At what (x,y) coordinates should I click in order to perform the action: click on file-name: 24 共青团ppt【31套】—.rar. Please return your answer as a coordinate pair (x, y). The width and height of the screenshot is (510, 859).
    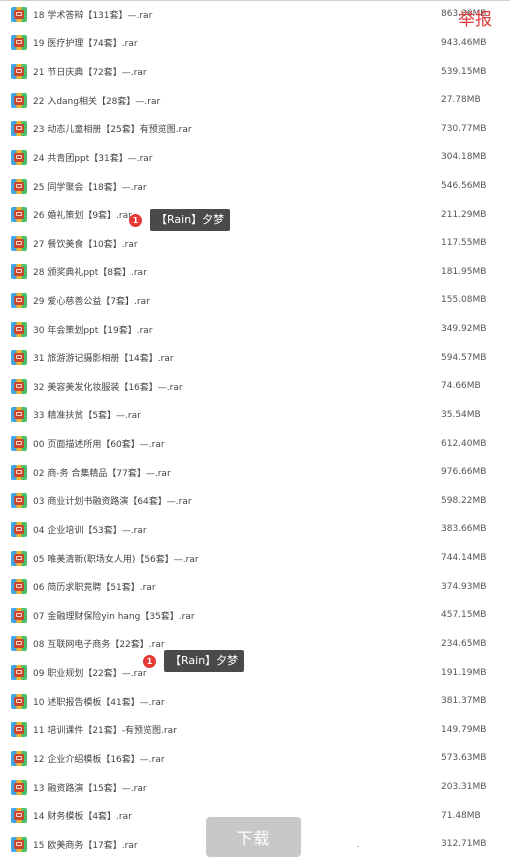
    Looking at the image, I should click on (93, 158).